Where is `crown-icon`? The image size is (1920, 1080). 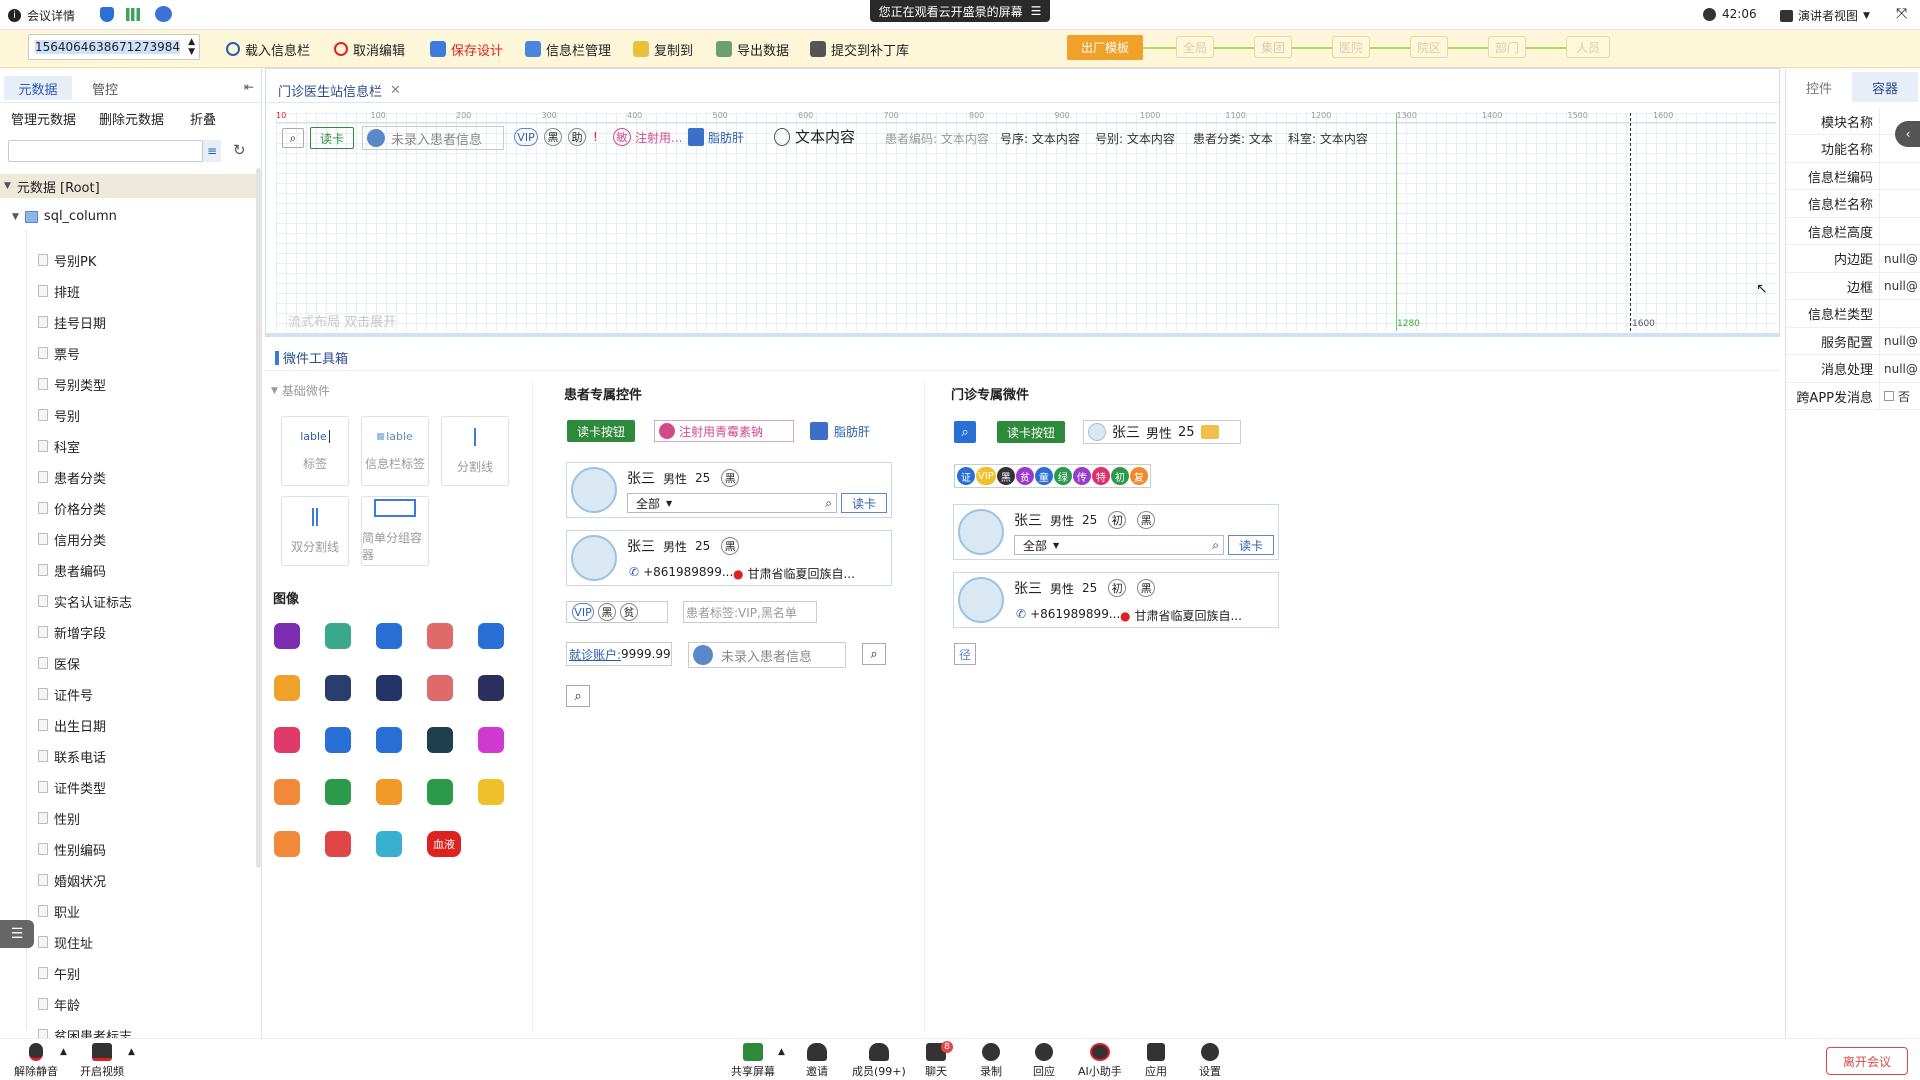
crown-icon is located at coordinates (389, 792).